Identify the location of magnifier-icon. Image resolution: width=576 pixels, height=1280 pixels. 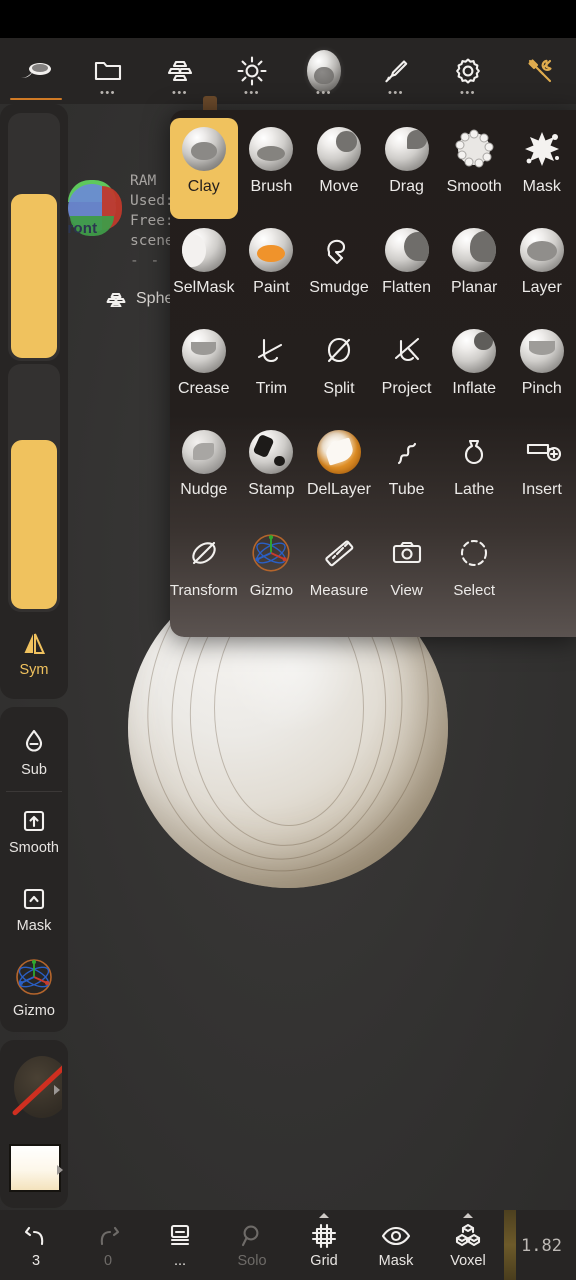
(252, 1236).